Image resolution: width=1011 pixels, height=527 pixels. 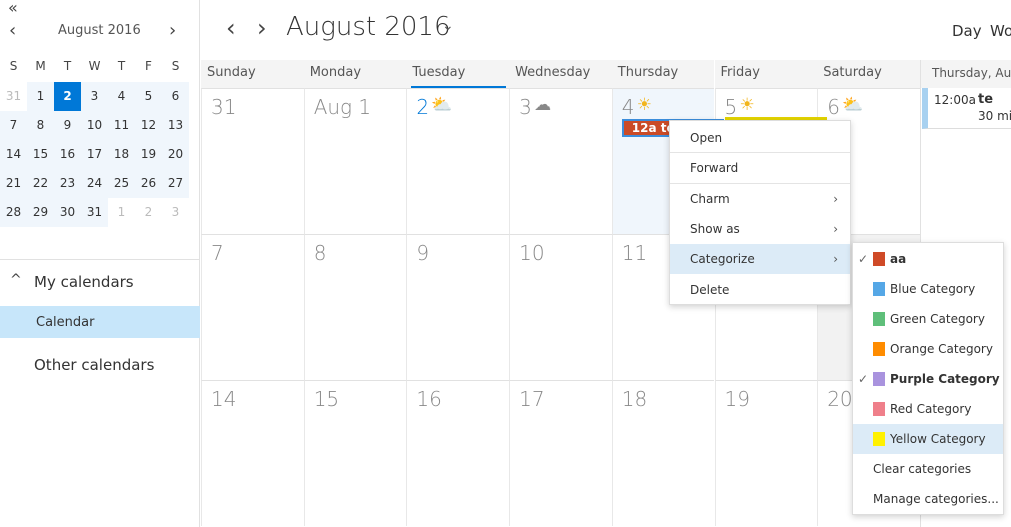 What do you see at coordinates (175, 125) in the screenshot?
I see `mini-day: 13` at bounding box center [175, 125].